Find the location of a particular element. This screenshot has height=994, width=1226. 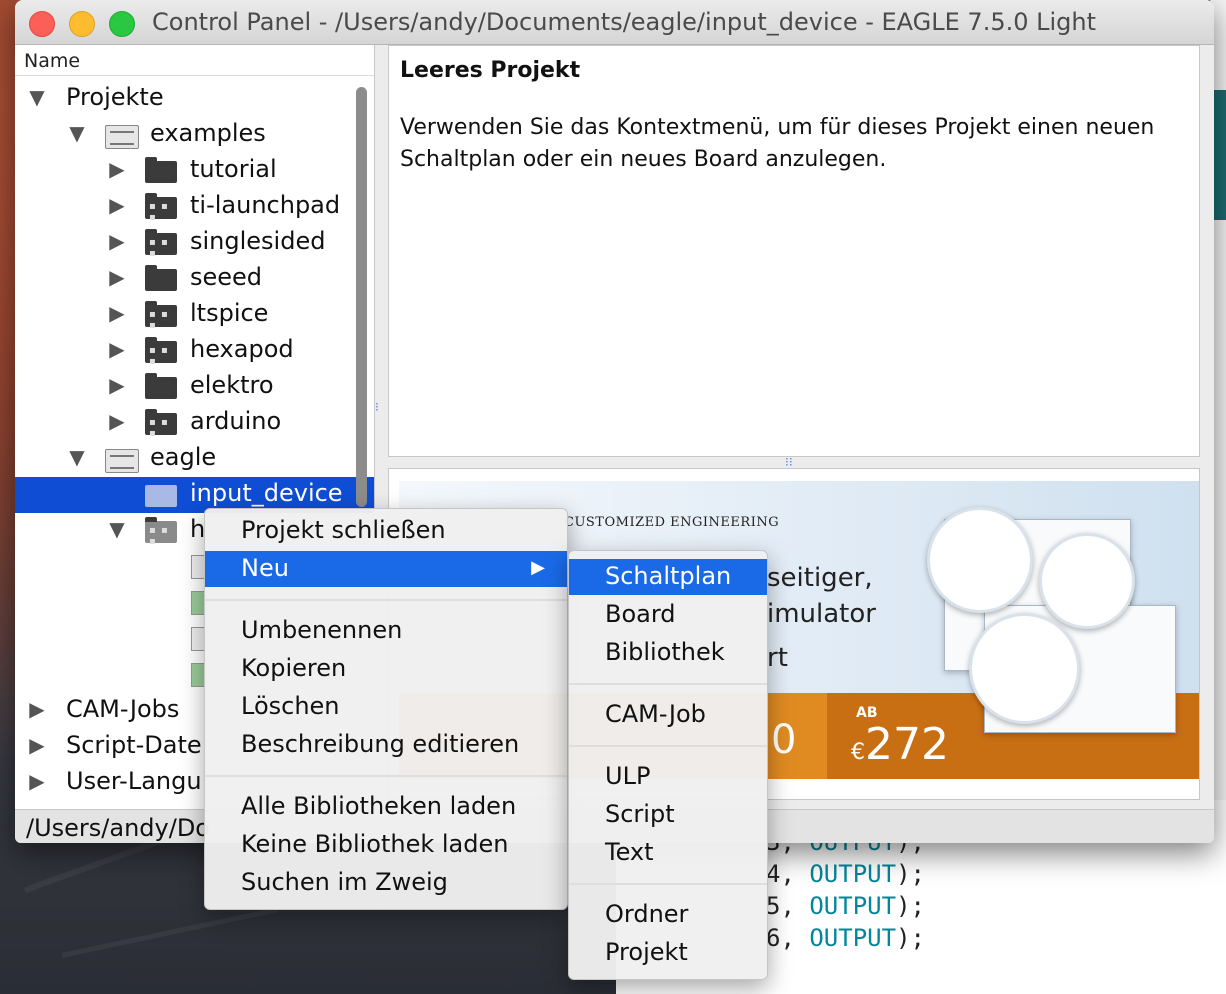

tree-item-singlesided: ▶ singlesided is located at coordinates (194, 243).